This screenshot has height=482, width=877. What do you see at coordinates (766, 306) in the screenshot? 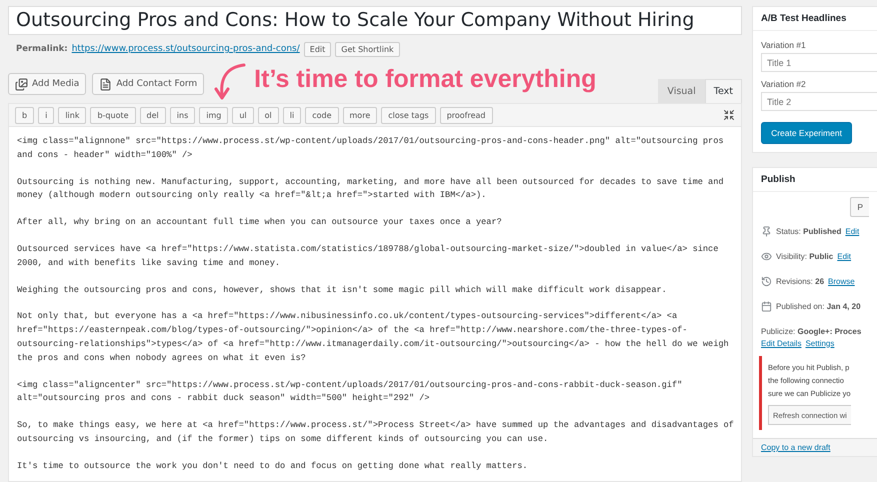
I see `date-icon` at bounding box center [766, 306].